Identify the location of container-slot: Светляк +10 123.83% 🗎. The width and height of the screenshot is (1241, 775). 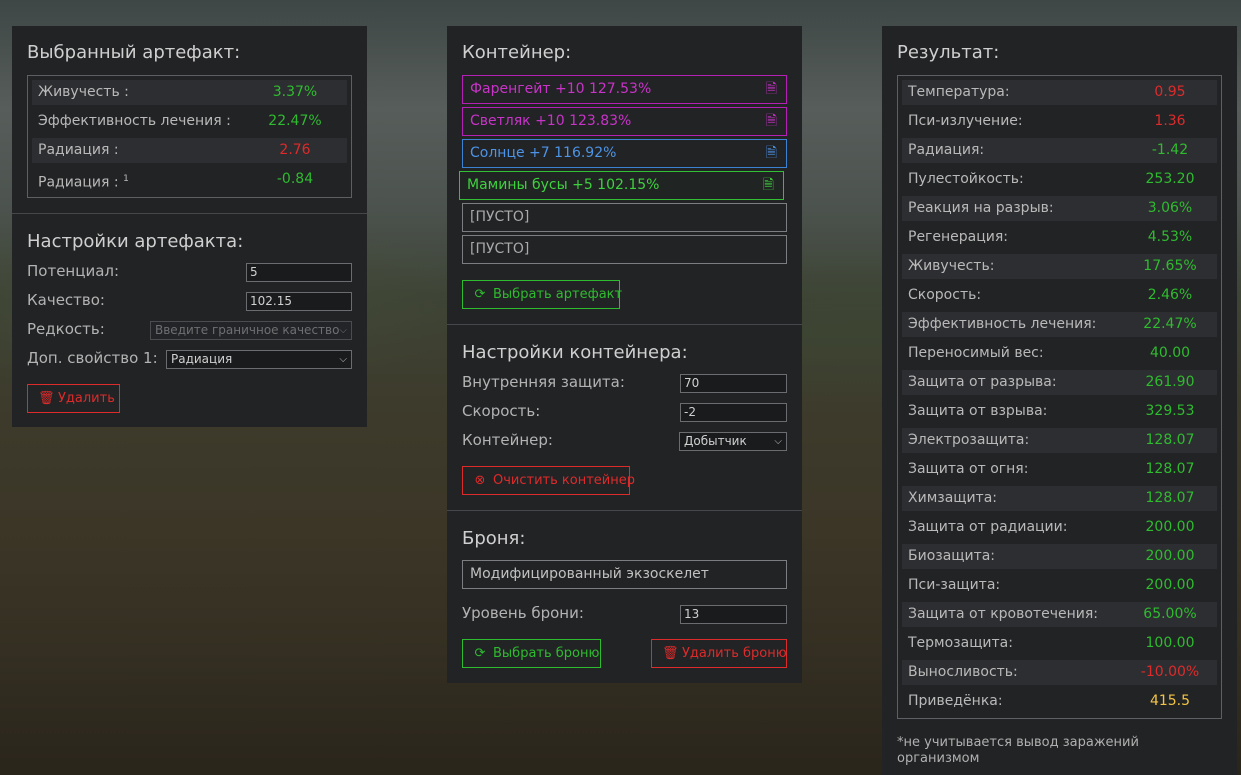
(624, 121).